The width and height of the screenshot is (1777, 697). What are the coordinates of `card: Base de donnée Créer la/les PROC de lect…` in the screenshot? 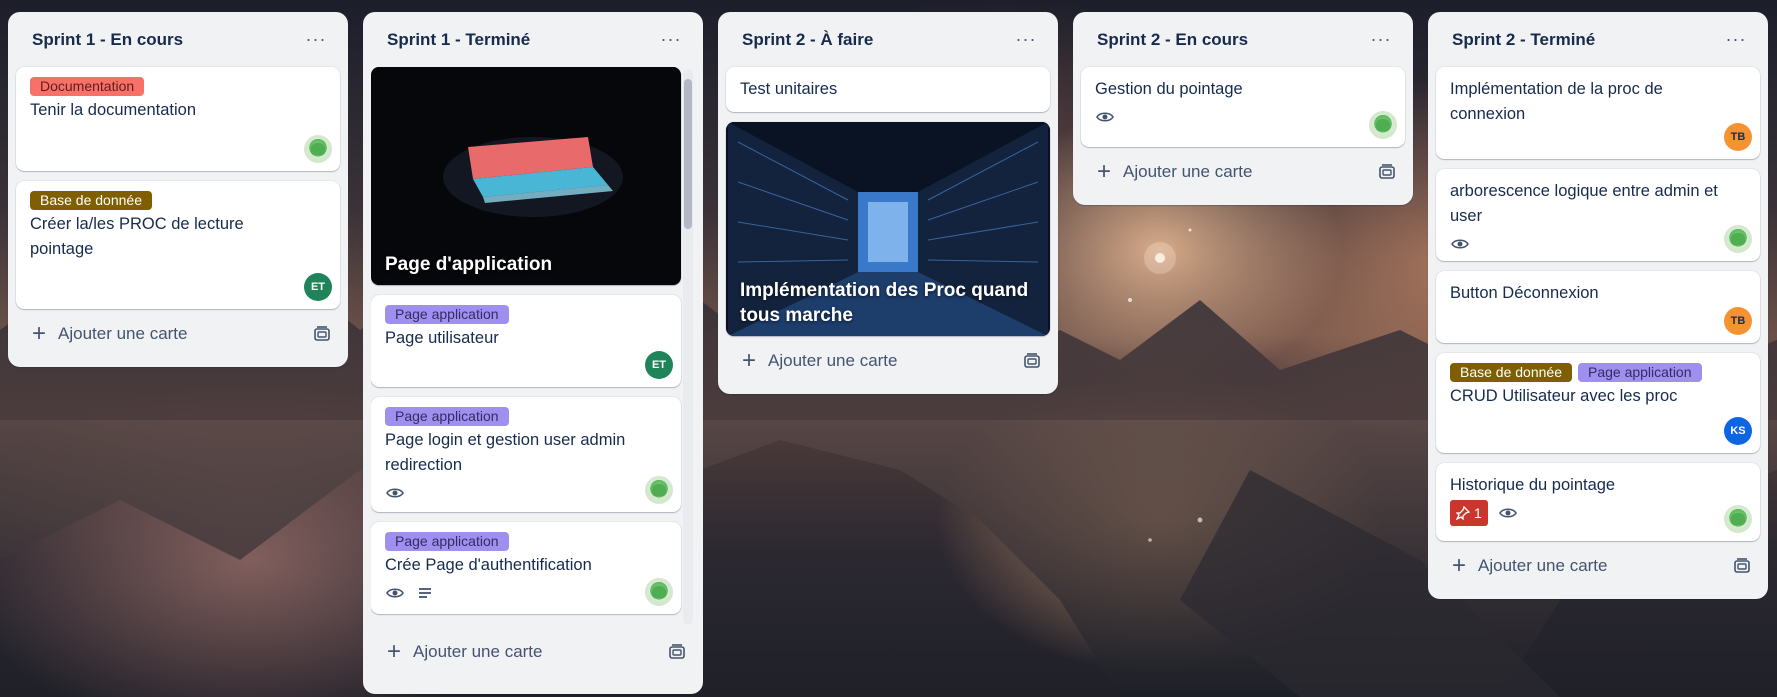 It's located at (178, 245).